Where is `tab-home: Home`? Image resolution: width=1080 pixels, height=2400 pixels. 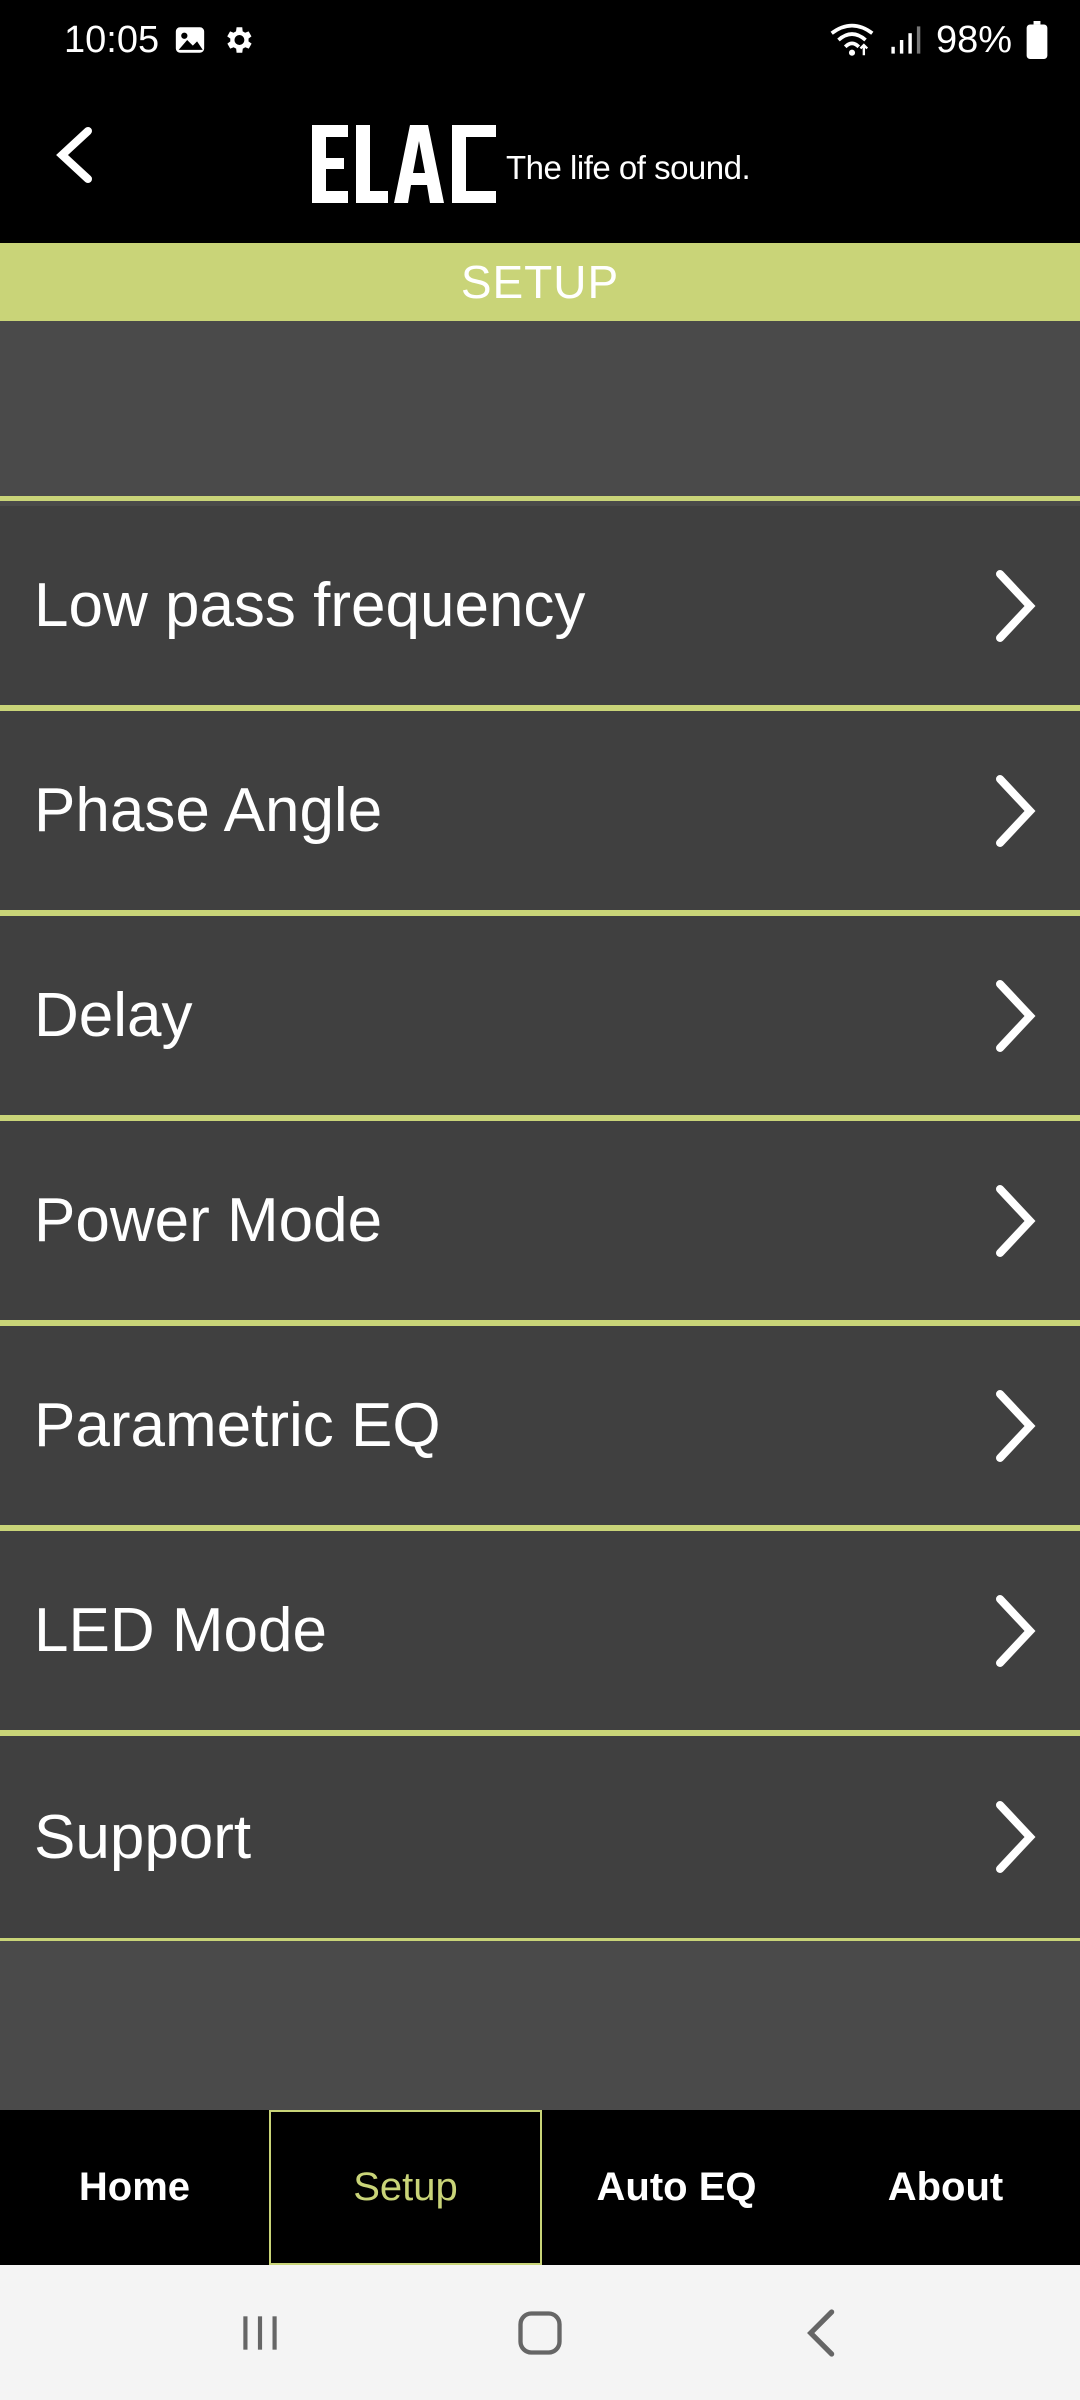 tab-home: Home is located at coordinates (134, 2187).